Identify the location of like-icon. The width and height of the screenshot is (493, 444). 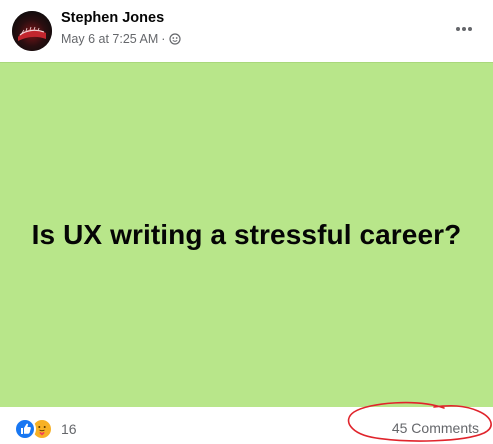
(25, 429).